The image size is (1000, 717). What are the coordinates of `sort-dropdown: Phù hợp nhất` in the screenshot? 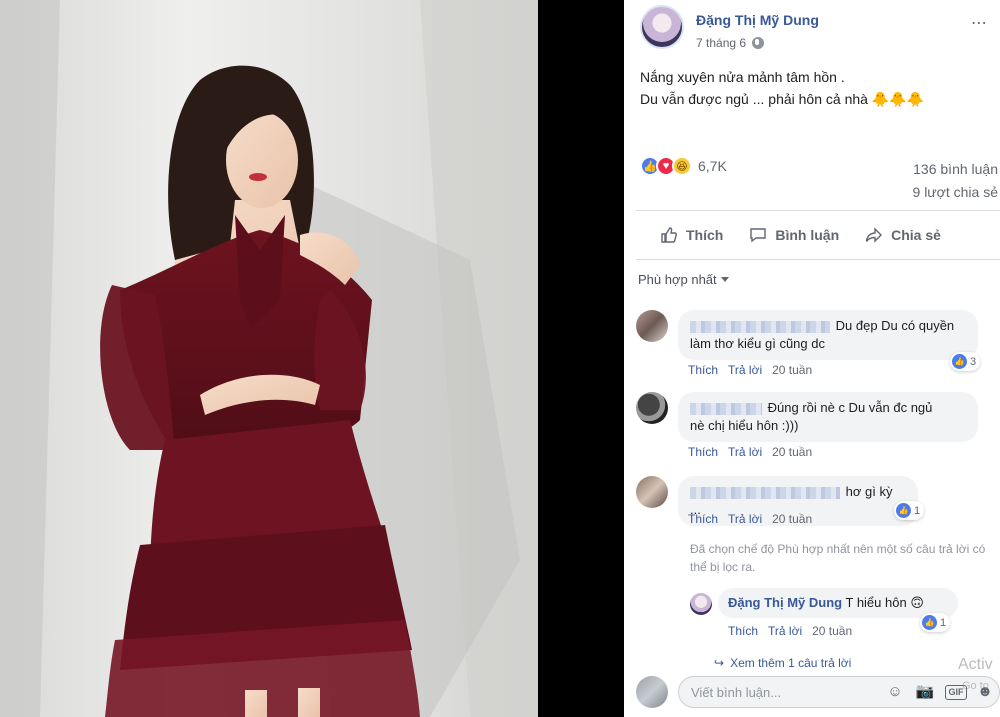 It's located at (683, 279).